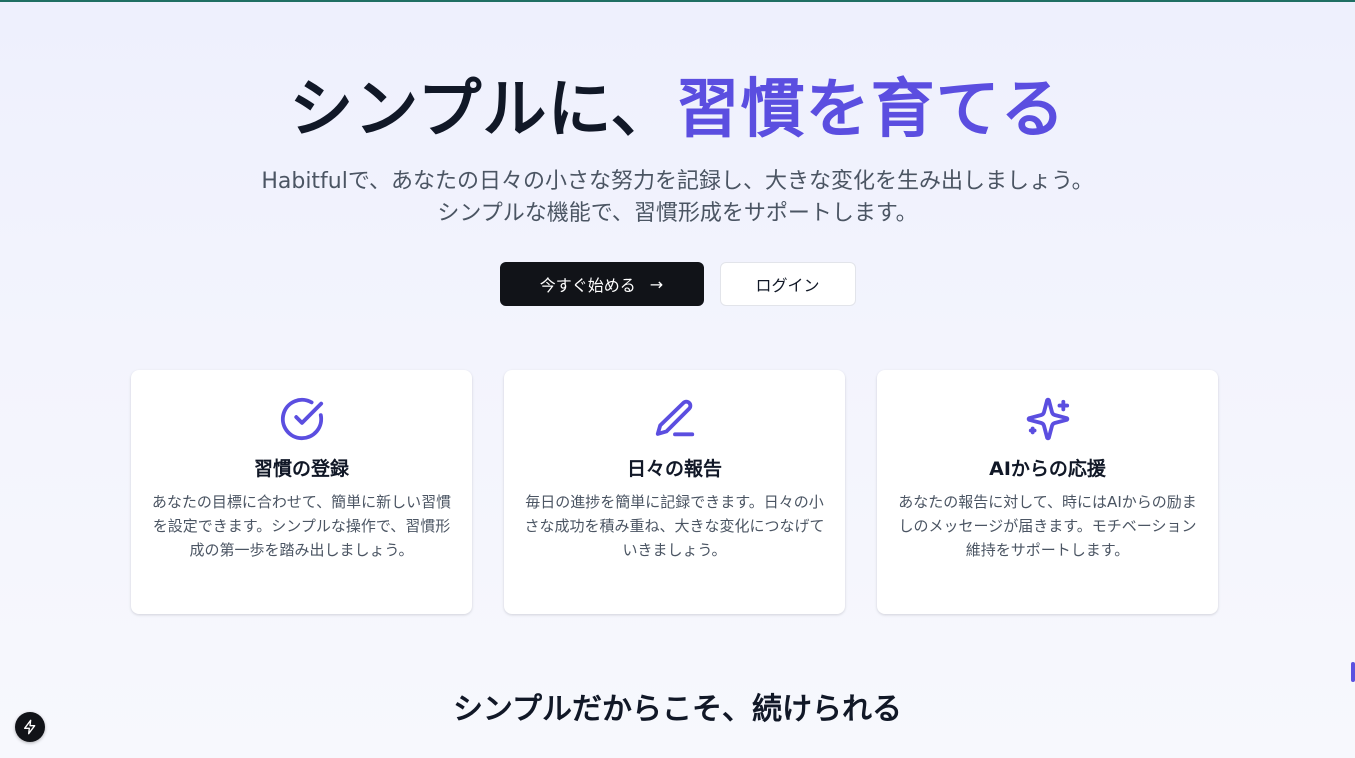 This screenshot has height=758, width=1355. I want to click on lightning-icon, so click(30, 727).